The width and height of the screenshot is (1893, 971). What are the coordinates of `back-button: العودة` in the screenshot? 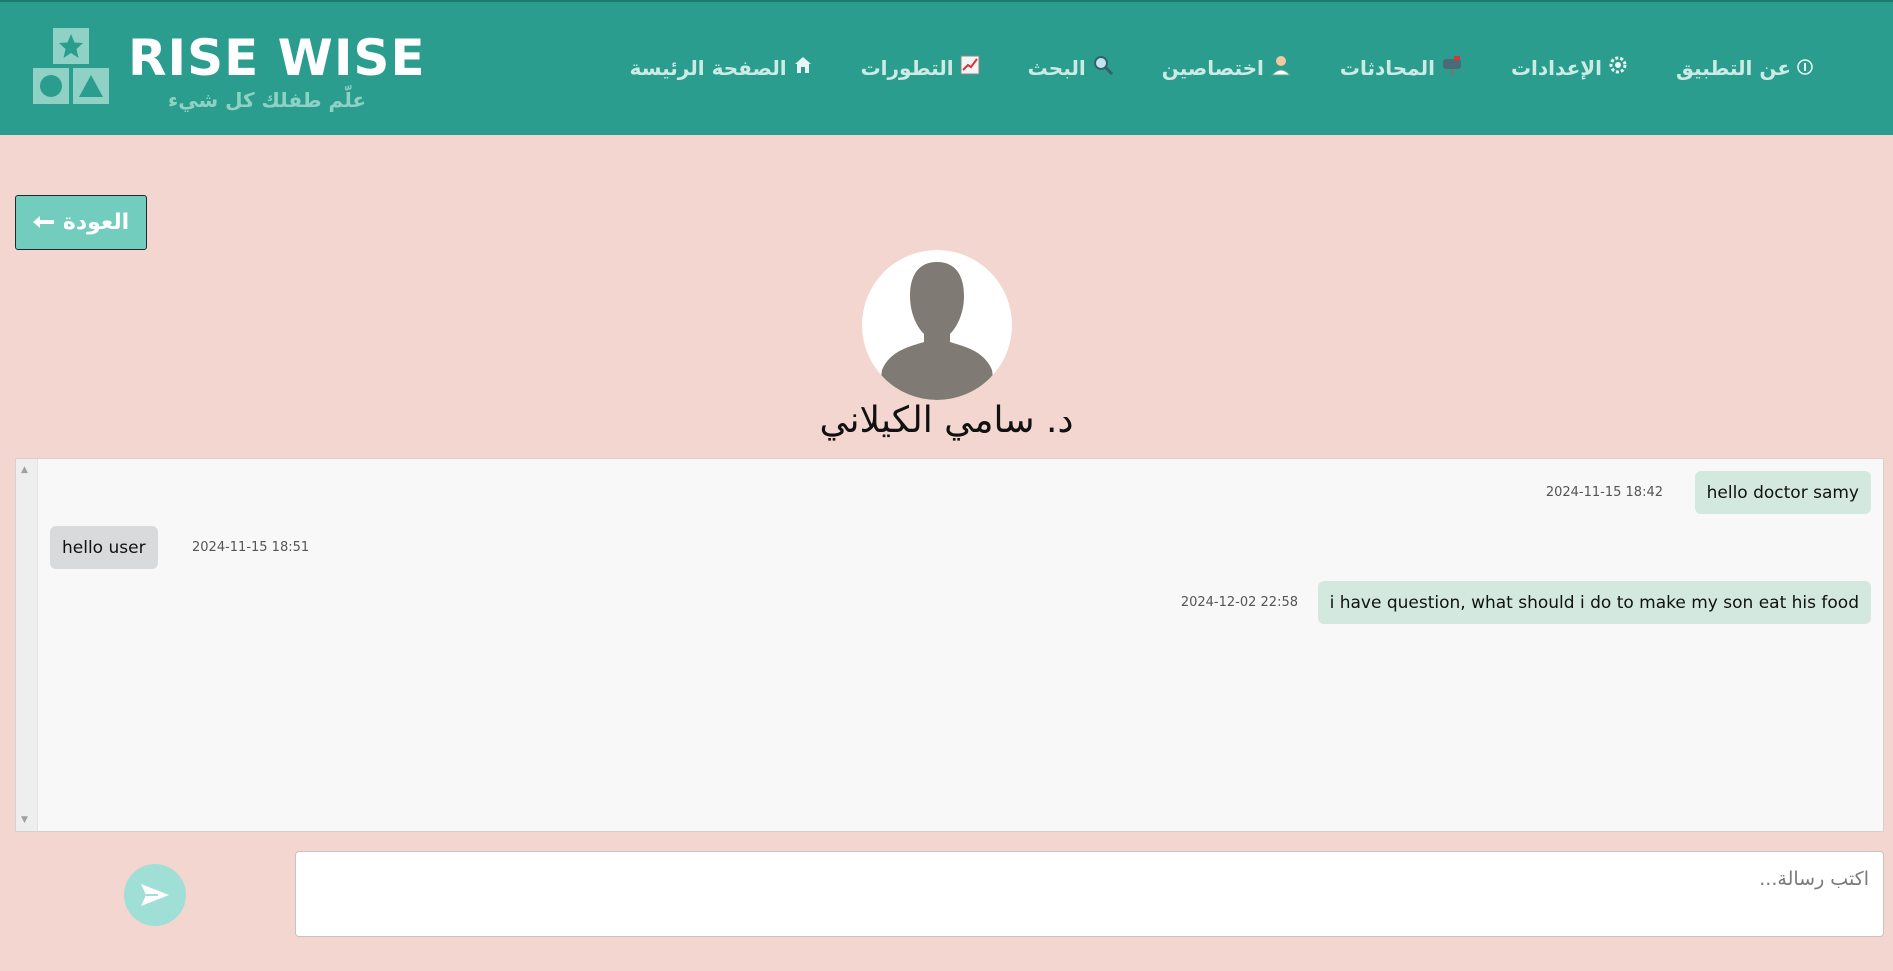 It's located at (81, 222).